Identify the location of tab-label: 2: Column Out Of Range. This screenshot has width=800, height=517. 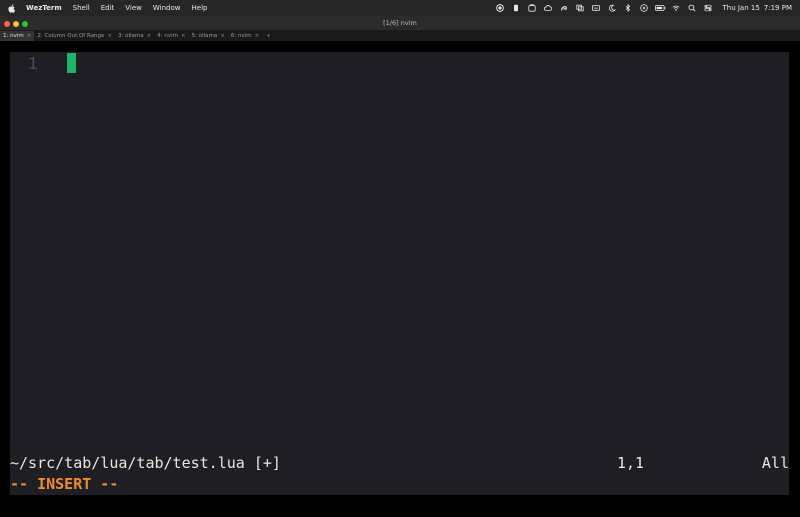
(71, 36).